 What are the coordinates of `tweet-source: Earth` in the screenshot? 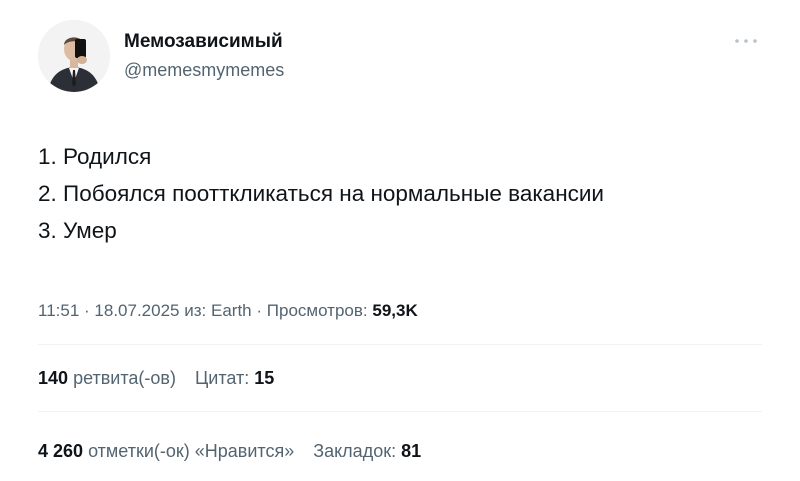 It's located at (231, 310).